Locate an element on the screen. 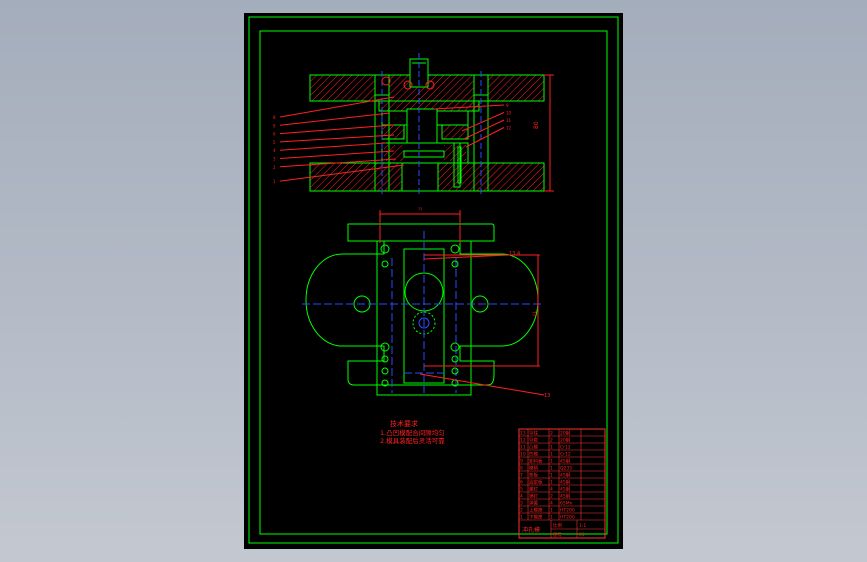 The height and width of the screenshot is (562, 867). section-view: 80 is located at coordinates (431, 124).